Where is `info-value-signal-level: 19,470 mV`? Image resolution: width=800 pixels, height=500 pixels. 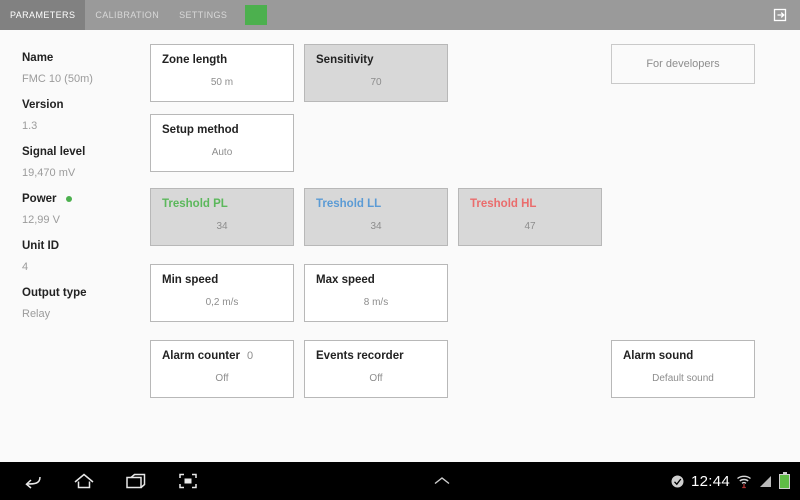 info-value-signal-level: 19,470 mV is located at coordinates (49, 173).